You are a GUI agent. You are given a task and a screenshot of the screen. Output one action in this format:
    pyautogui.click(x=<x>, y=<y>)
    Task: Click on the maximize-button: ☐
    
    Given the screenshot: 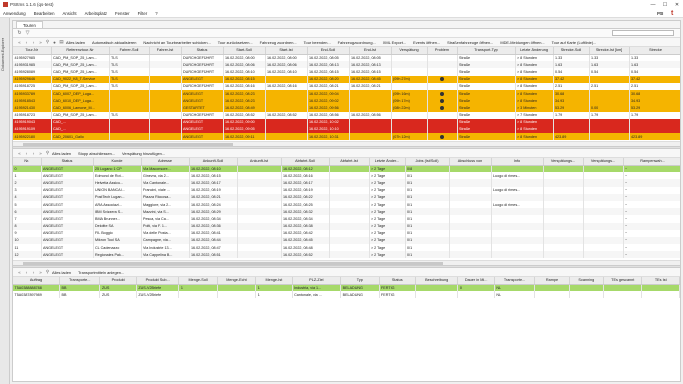 What is the action you would take?
    pyautogui.click(x=665, y=5)
    